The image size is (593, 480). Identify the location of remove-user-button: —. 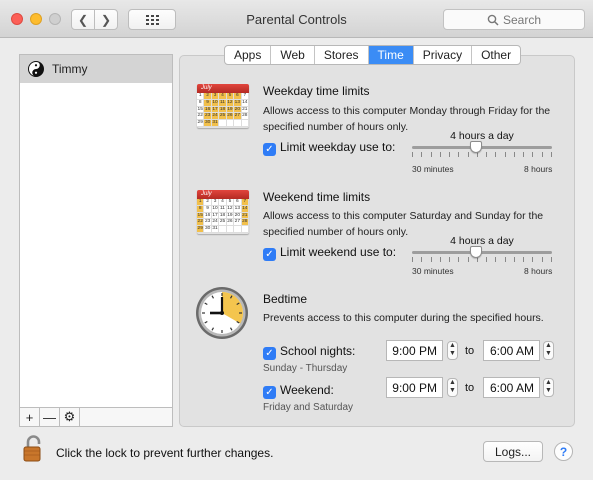
(50, 417).